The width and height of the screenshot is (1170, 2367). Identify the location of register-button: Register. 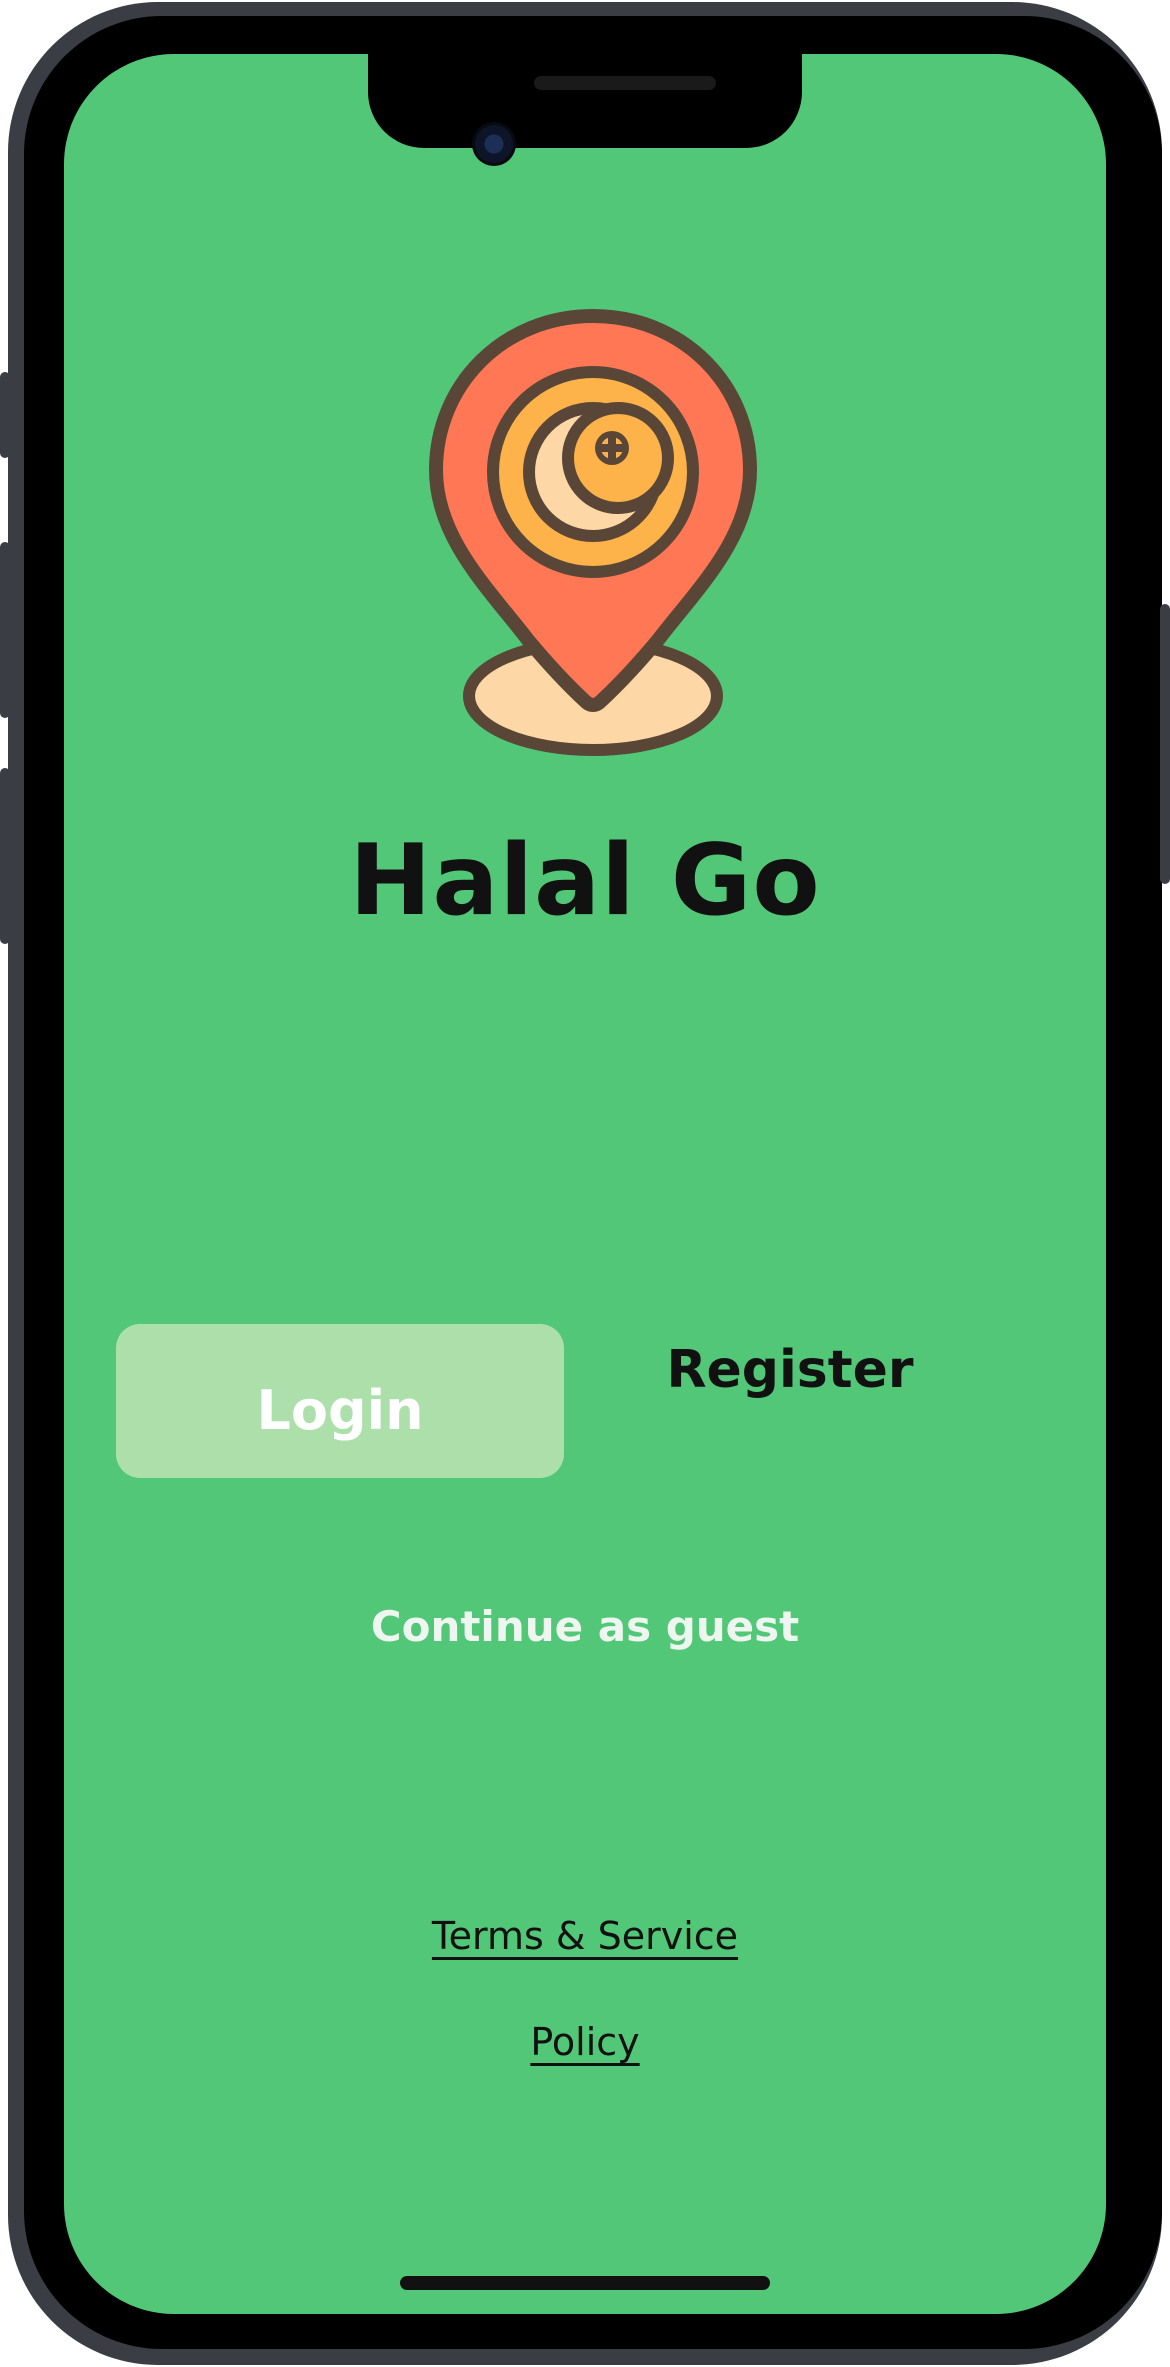
(790, 1370).